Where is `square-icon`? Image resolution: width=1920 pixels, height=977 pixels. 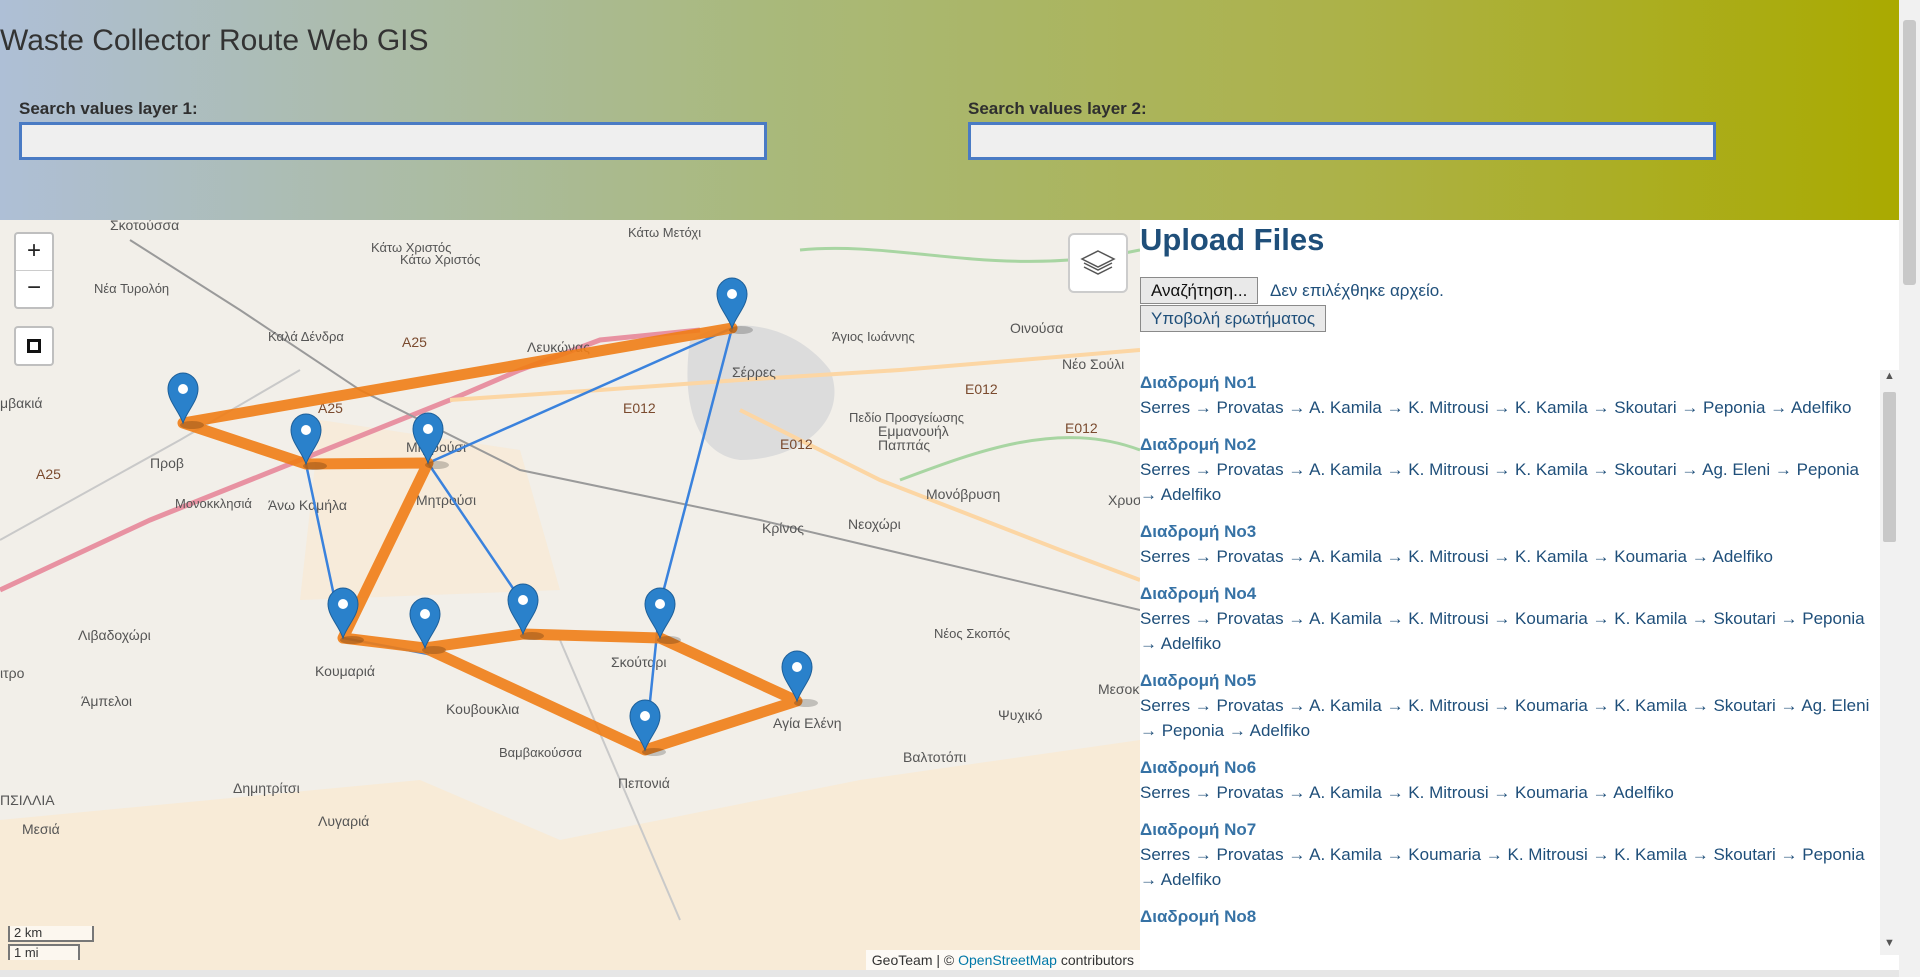 square-icon is located at coordinates (34, 346).